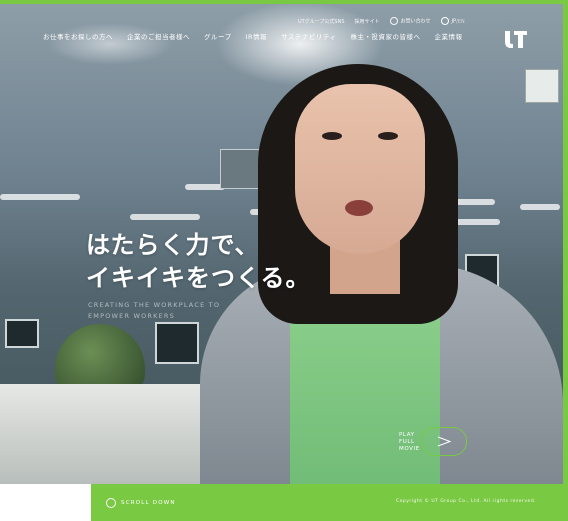 Image resolution: width=568 pixels, height=521 pixels. Describe the element at coordinates (173, 245) in the screenshot. I see `hero-headline-line1: はたらく力で、` at that location.